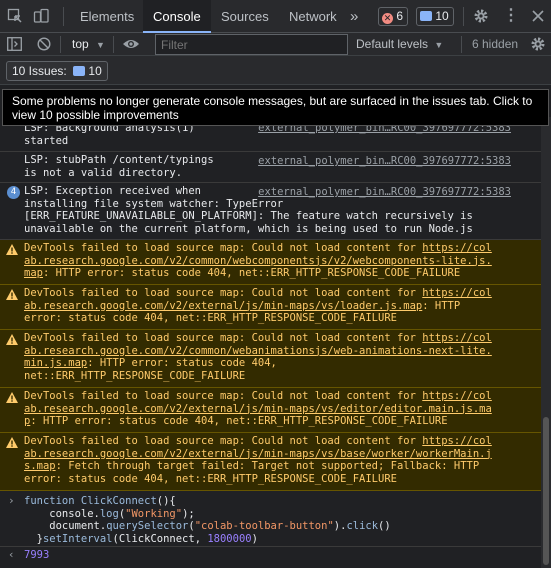 The image size is (551, 568). Describe the element at coordinates (251, 44) in the screenshot. I see `filter-input` at that location.